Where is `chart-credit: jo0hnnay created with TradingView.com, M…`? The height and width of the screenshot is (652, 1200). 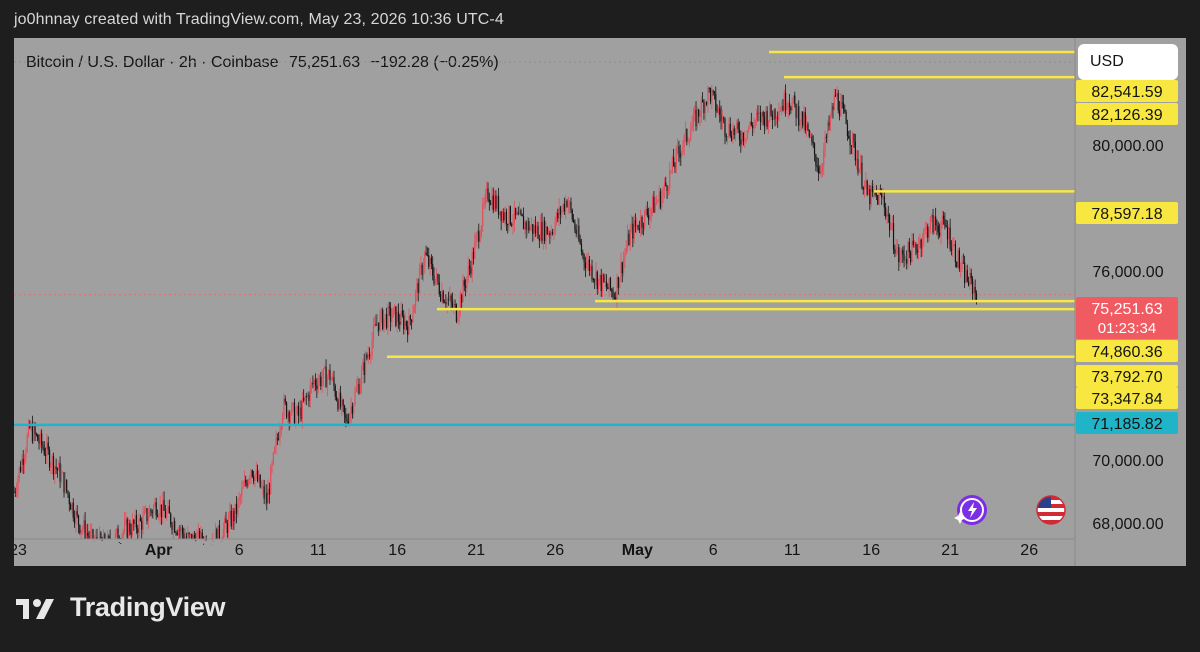
chart-credit: jo0hnnay created with TradingView.com, M… is located at coordinates (259, 19).